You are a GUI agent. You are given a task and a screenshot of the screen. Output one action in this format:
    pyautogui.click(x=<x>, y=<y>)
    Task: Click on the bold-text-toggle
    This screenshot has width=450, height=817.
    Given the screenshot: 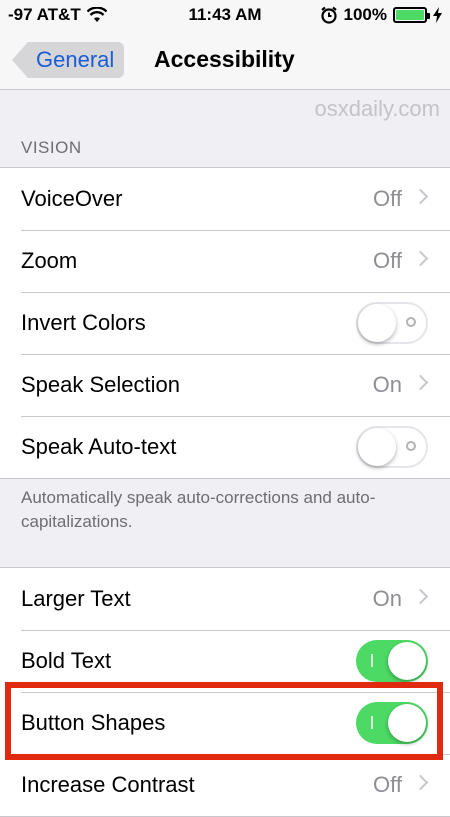 What is the action you would take?
    pyautogui.click(x=392, y=661)
    